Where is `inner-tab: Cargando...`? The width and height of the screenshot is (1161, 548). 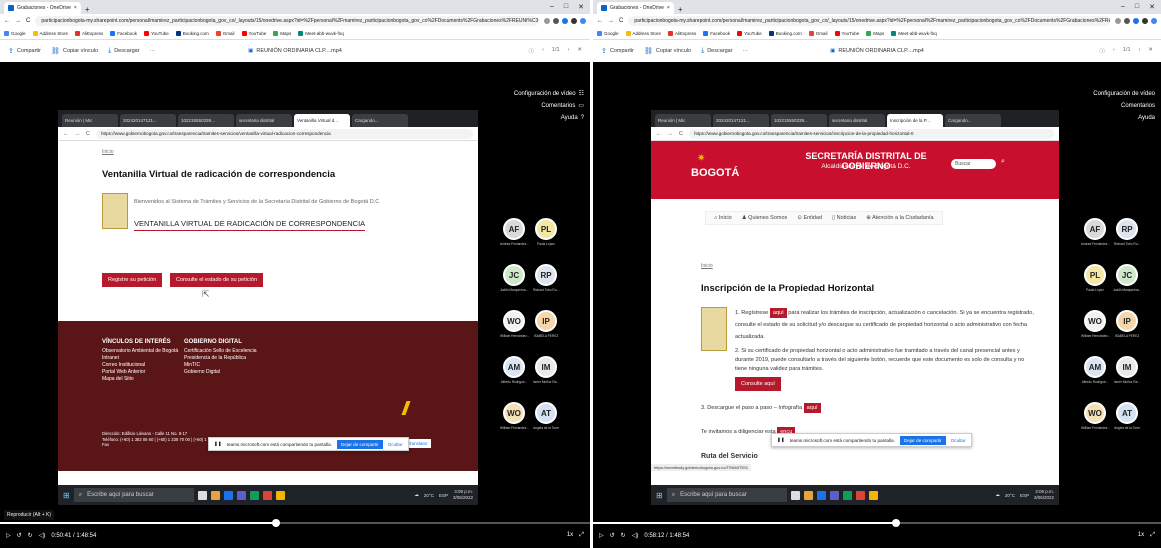
inner-tab: Cargando... is located at coordinates (973, 120).